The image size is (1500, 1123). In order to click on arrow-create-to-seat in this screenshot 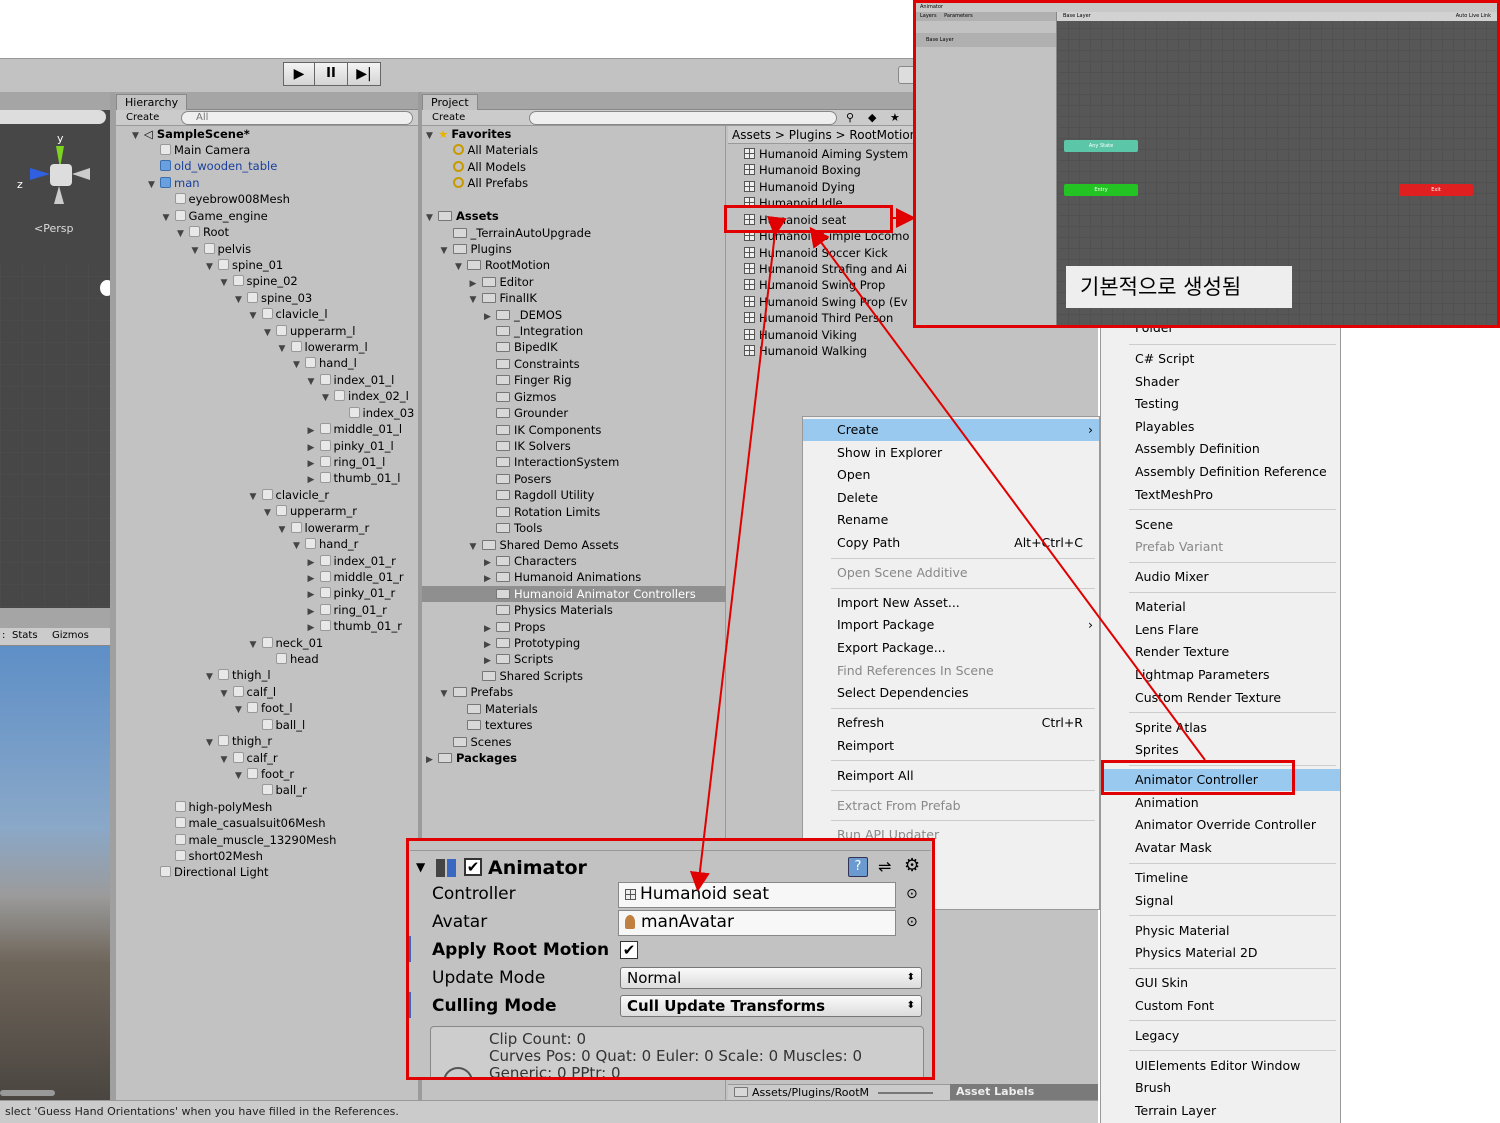, I will do `click(1007, 493)`.